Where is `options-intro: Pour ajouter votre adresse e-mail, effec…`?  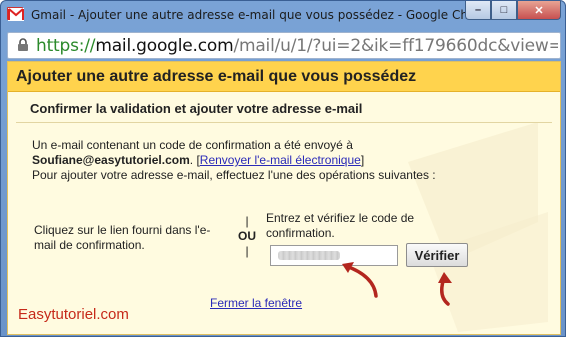
options-intro: Pour ajouter votre adresse e-mail, effec… is located at coordinates (234, 175).